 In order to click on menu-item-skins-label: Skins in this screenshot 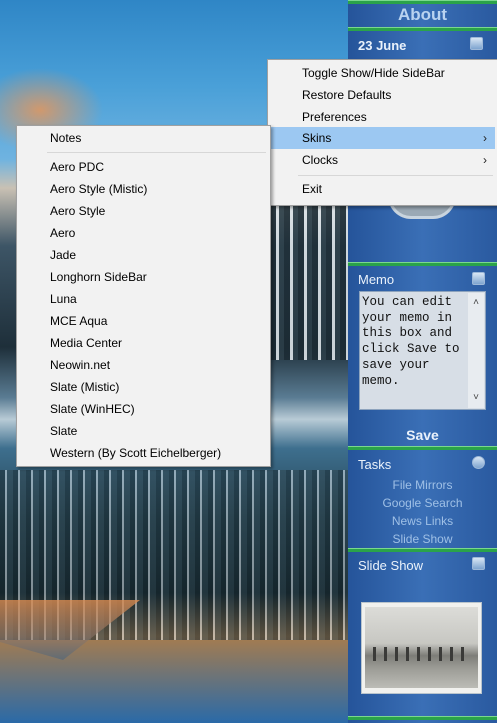, I will do `click(317, 138)`.